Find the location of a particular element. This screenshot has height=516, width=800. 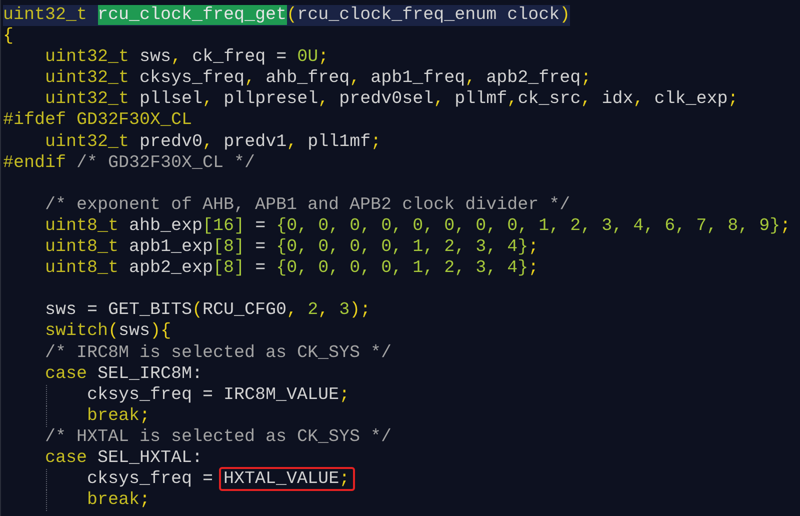

code-line: uint8_t apb1_exp[8] = {0, 0, 0, 0, 1, 2, 3, 4}; is located at coordinates (291, 247).